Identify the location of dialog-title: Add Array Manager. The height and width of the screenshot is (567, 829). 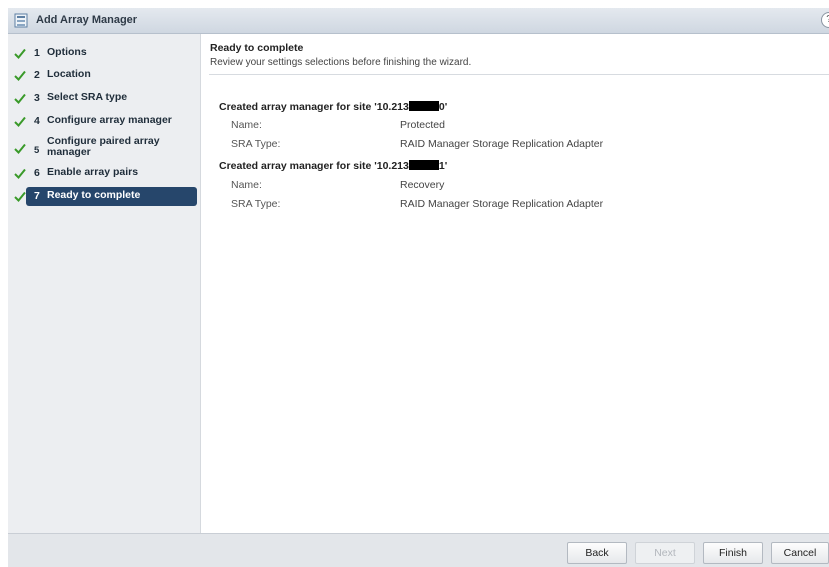
(87, 20).